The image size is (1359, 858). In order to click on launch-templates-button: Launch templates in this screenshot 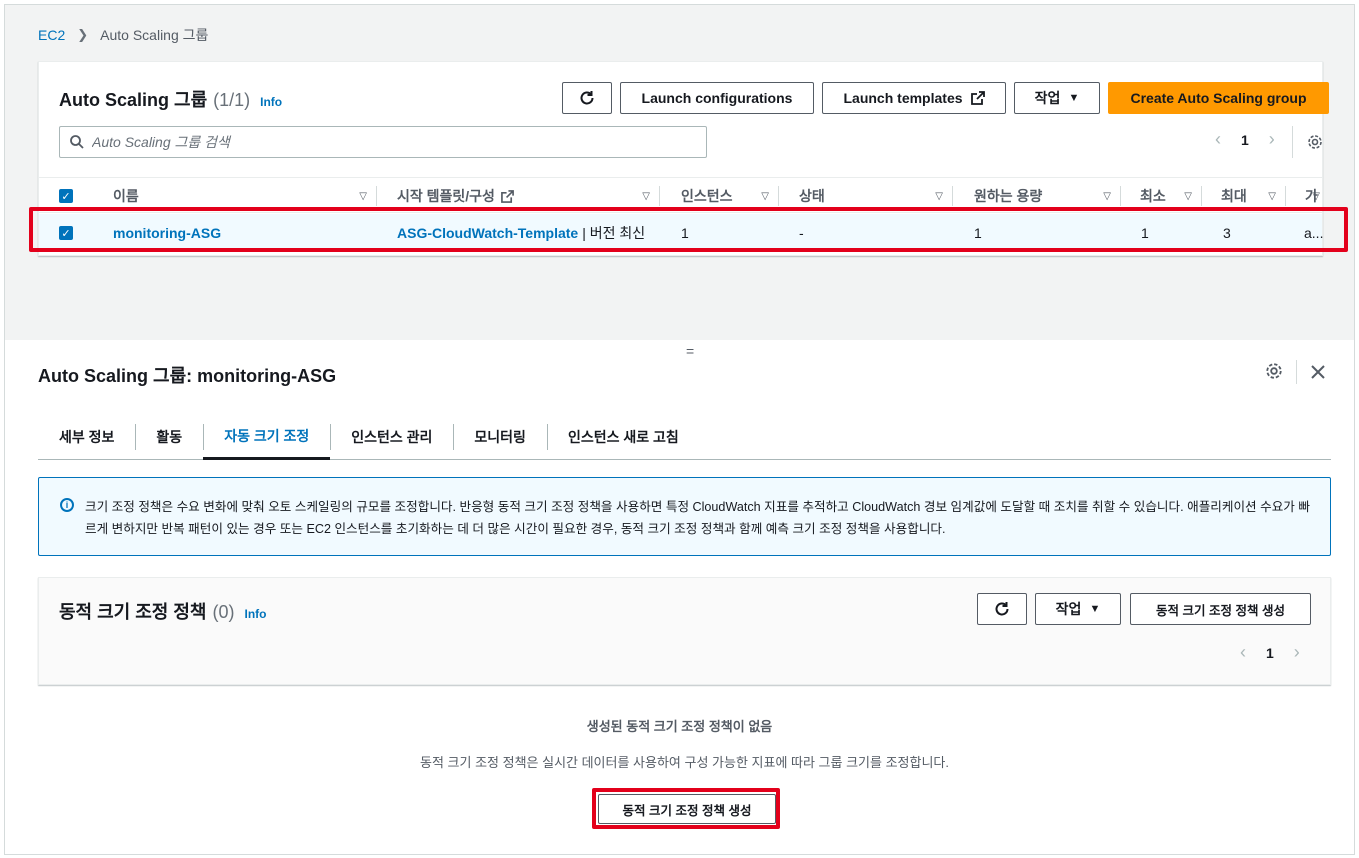, I will do `click(914, 98)`.